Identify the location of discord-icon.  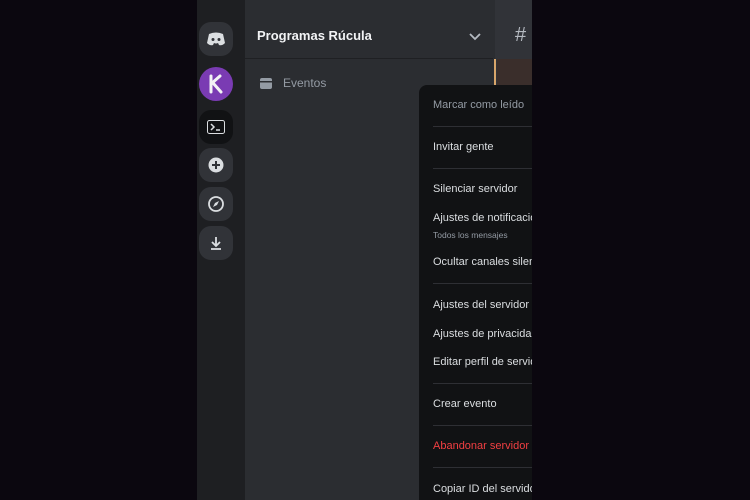
(216, 39).